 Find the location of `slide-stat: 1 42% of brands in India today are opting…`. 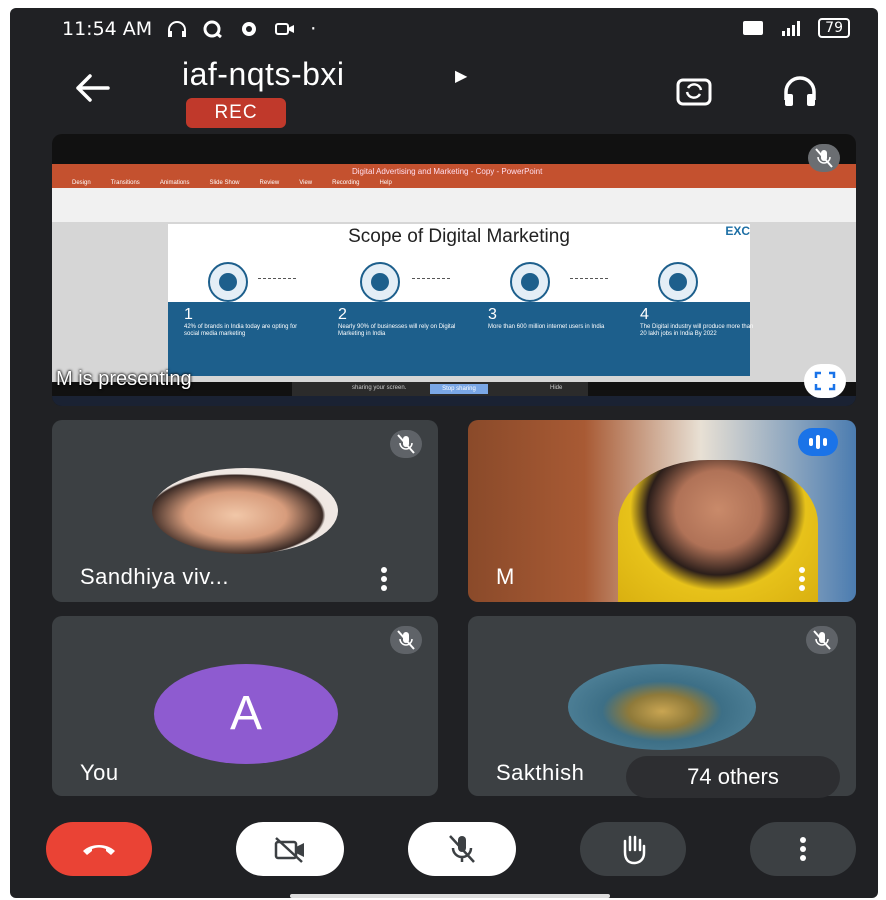

slide-stat: 1 42% of brands in India today are opting… is located at coordinates (244, 322).